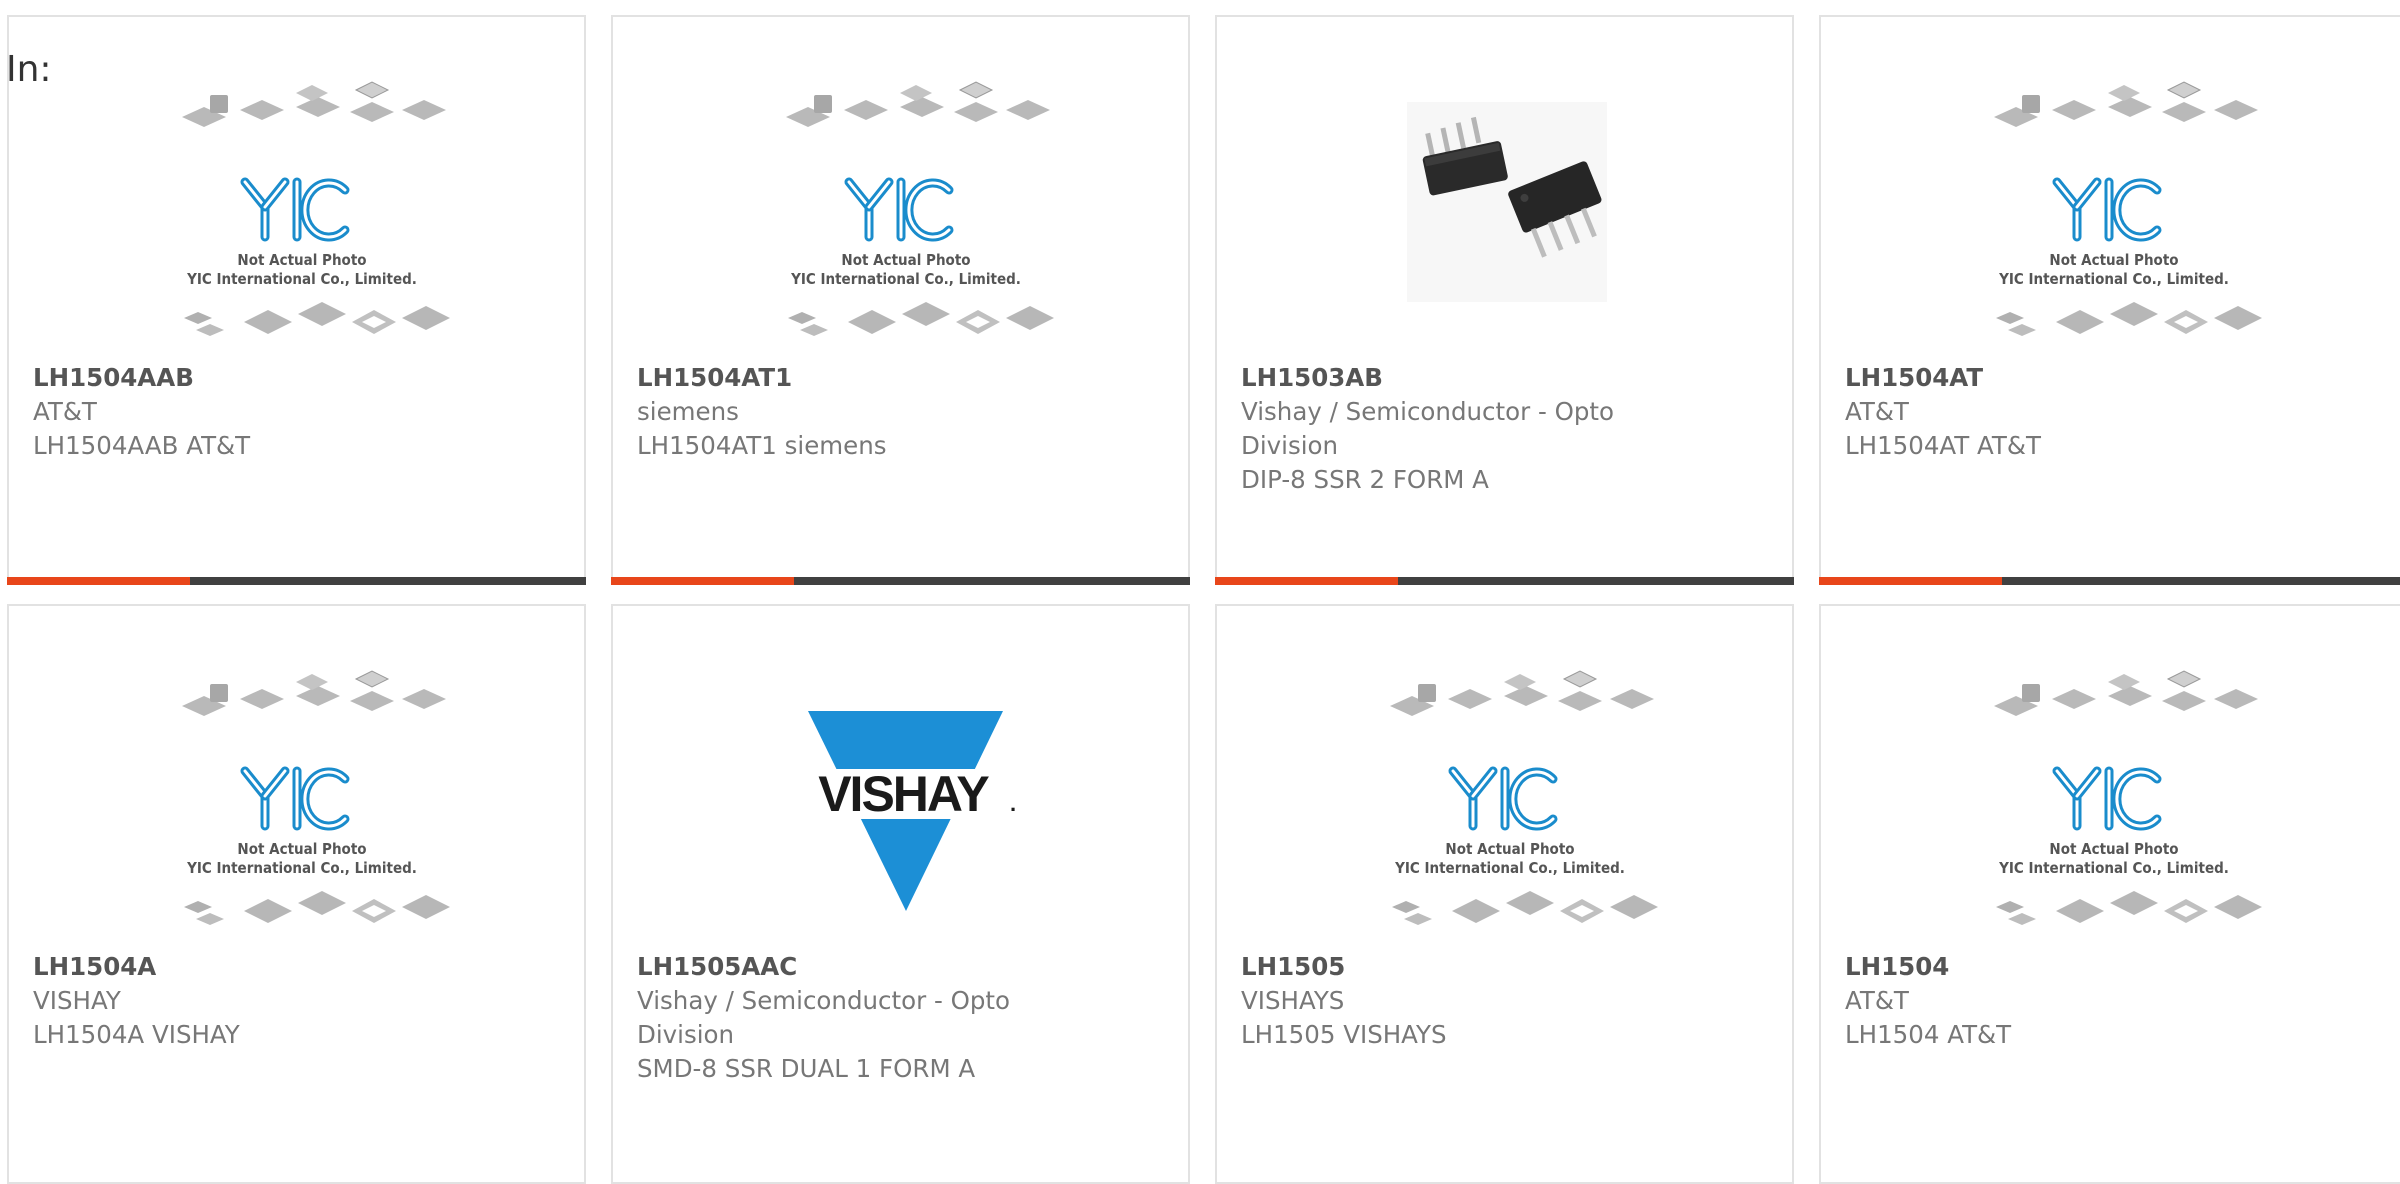 Image resolution: width=2400 pixels, height=1184 pixels. Describe the element at coordinates (1344, 1034) in the screenshot. I see `product-description: LH1505 VISHAYS` at that location.